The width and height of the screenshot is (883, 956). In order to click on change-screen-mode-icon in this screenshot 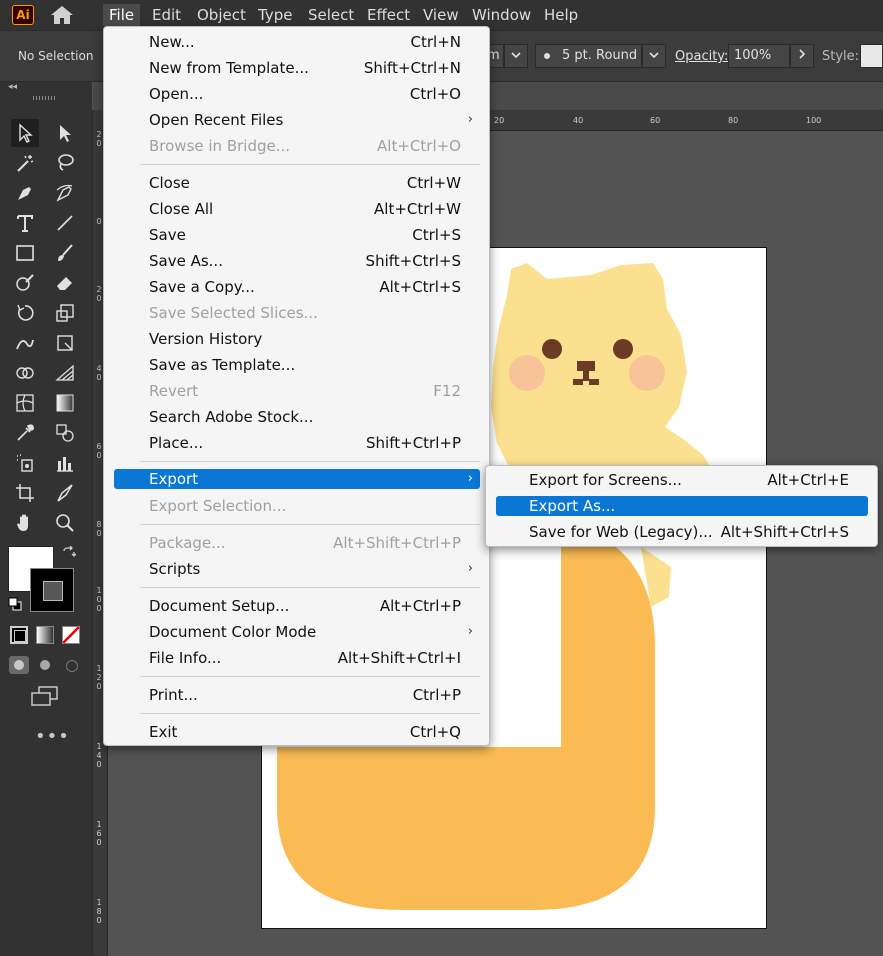, I will do `click(45, 697)`.